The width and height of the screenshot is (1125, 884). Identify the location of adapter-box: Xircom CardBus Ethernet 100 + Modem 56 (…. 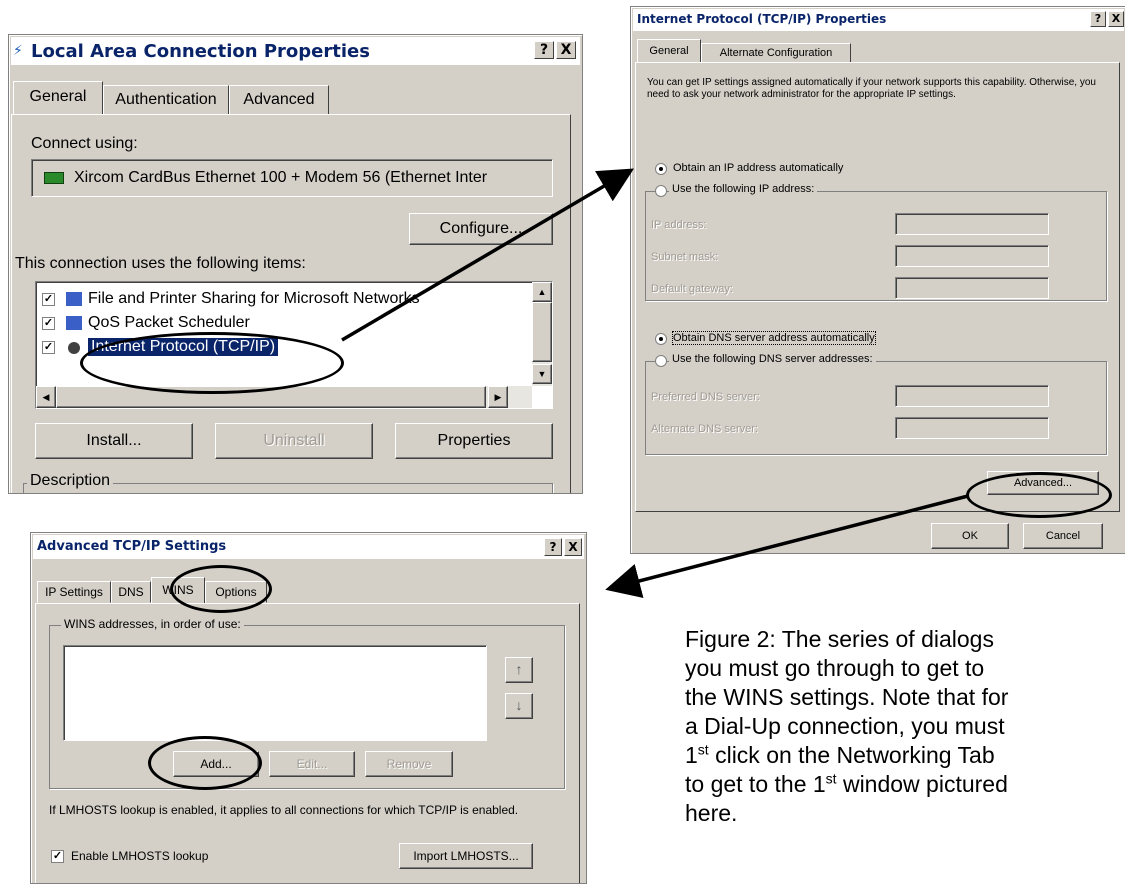
(292, 178).